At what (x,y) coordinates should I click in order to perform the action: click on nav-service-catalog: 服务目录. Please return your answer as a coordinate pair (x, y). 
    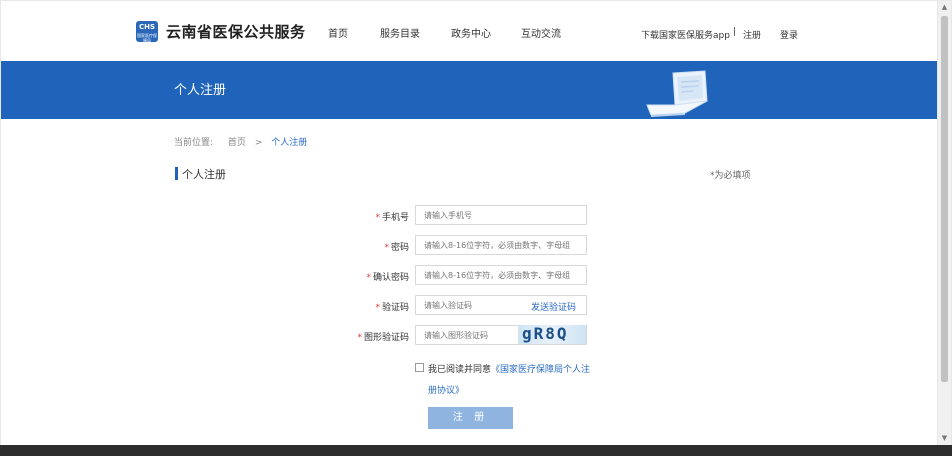
    Looking at the image, I should click on (400, 32).